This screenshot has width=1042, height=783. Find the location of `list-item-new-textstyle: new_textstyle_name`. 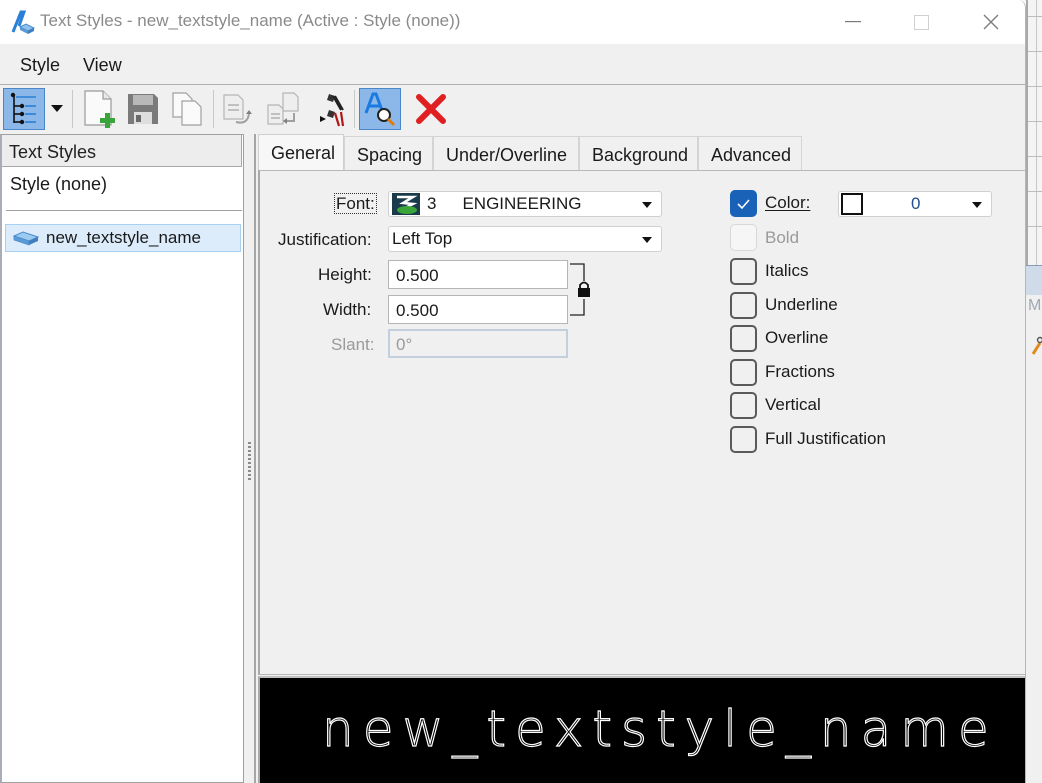

list-item-new-textstyle: new_textstyle_name is located at coordinates (123, 238).